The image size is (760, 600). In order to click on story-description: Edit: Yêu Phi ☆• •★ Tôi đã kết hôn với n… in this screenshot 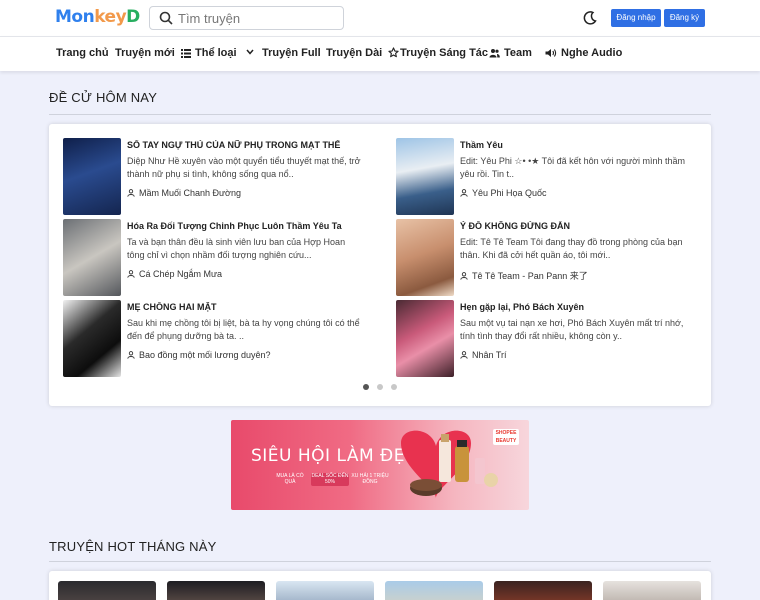, I will do `click(573, 167)`.